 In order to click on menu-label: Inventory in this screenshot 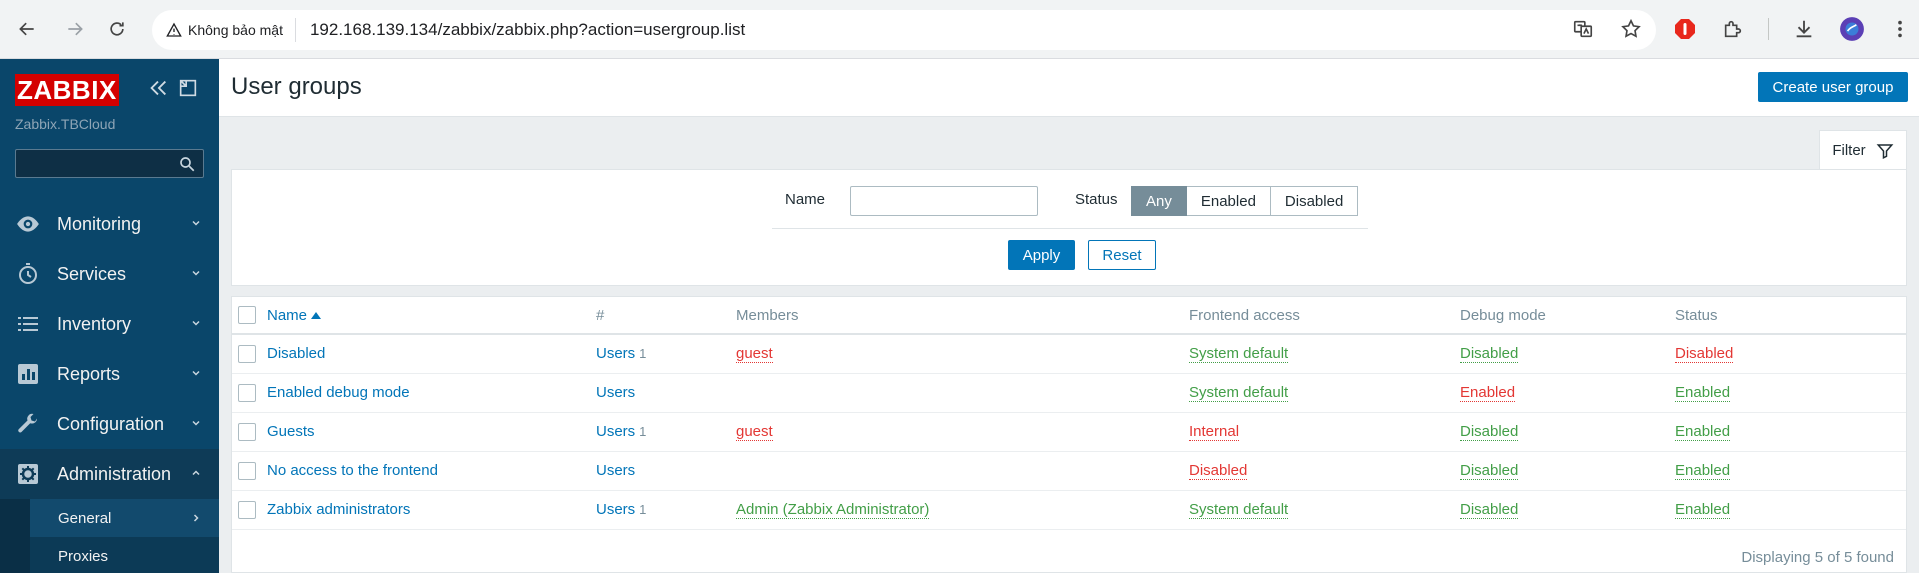, I will do `click(94, 323)`.